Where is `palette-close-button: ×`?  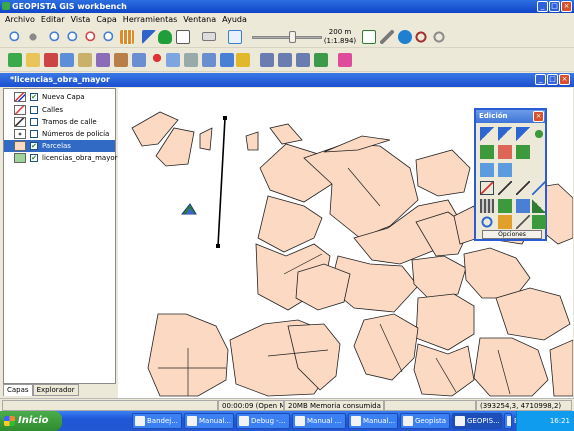
palette-close-button: × is located at coordinates (538, 116).